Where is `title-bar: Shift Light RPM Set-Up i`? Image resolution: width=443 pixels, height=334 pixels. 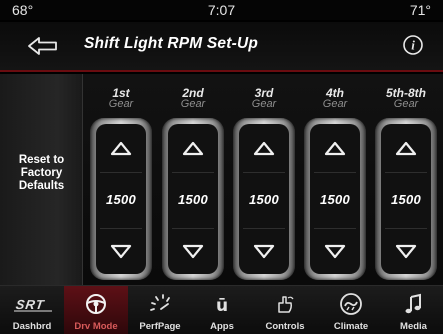
title-bar: Shift Light RPM Set-Up i is located at coordinates (221, 47).